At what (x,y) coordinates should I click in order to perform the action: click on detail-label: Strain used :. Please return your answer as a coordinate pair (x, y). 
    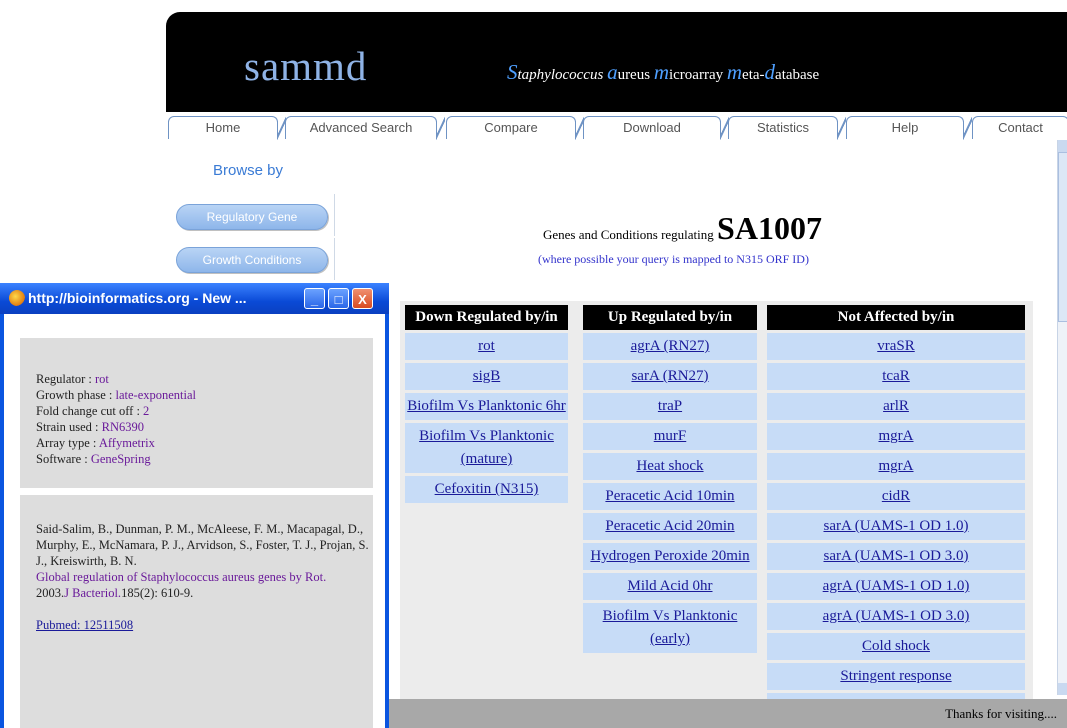
    Looking at the image, I should click on (69, 427).